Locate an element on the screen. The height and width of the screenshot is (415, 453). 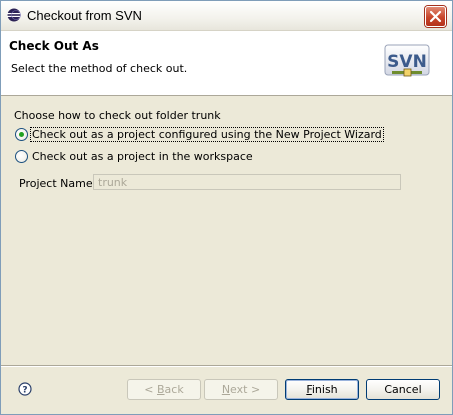
footer-separator is located at coordinates (226, 366).